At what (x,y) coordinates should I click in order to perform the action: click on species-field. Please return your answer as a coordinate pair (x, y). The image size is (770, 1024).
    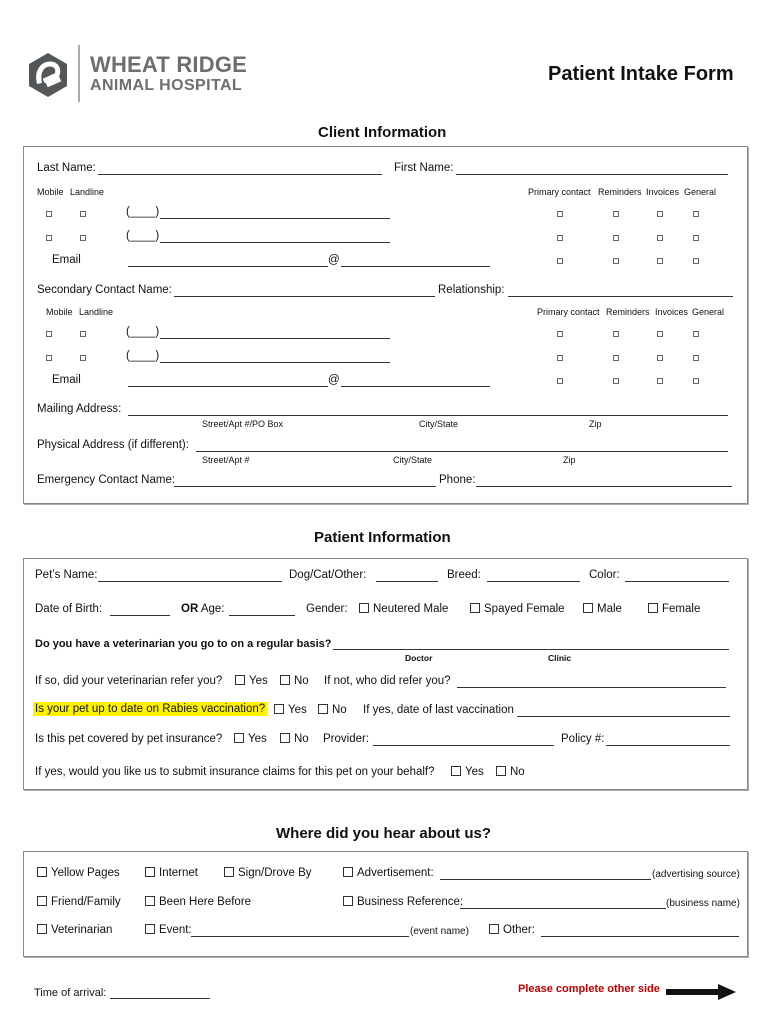
    Looking at the image, I should click on (407, 581).